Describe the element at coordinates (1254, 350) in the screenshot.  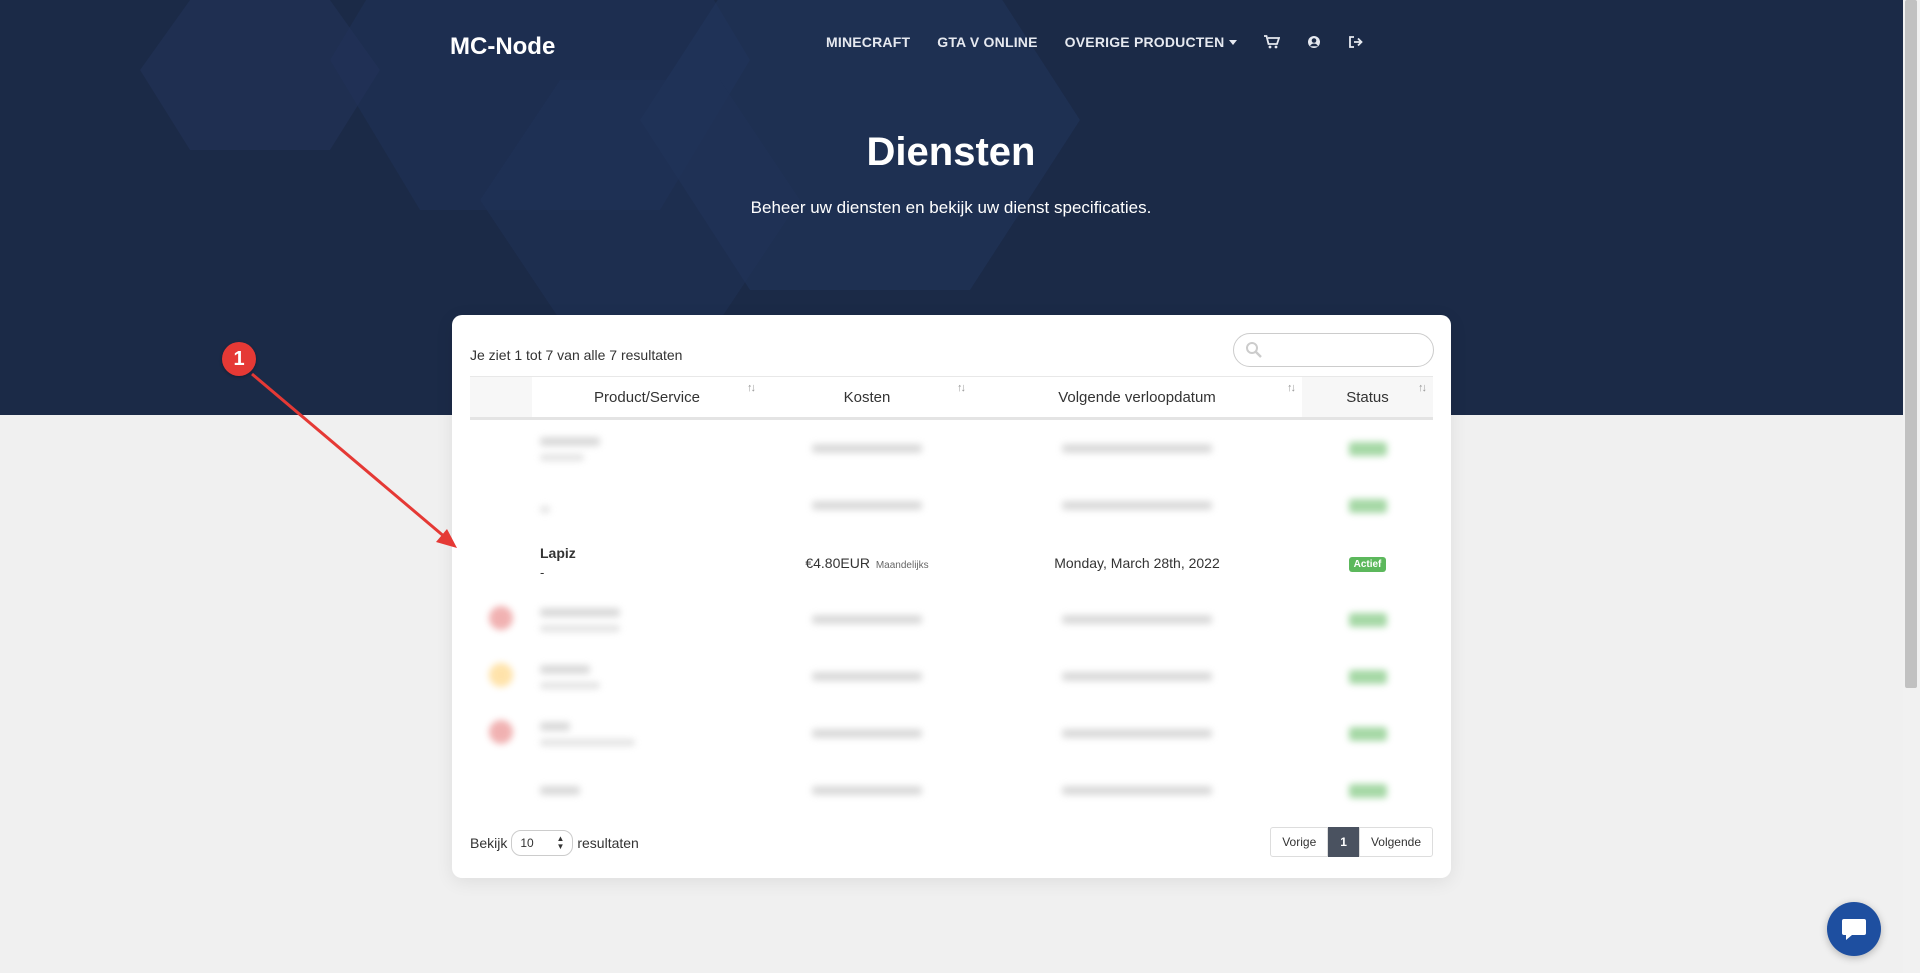
I see `search-icon` at that location.